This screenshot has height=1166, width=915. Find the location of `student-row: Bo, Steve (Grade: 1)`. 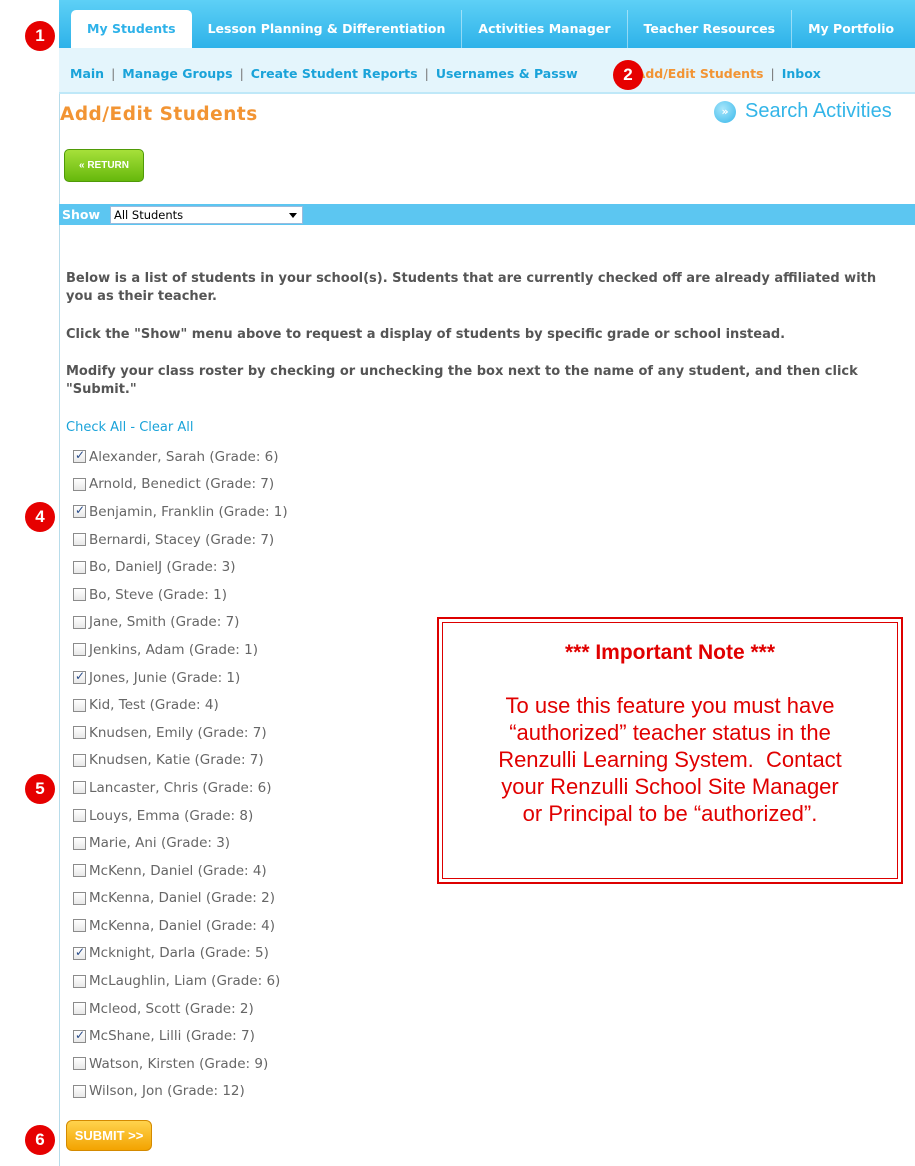

student-row: Bo, Steve (Grade: 1) is located at coordinates (180, 595).